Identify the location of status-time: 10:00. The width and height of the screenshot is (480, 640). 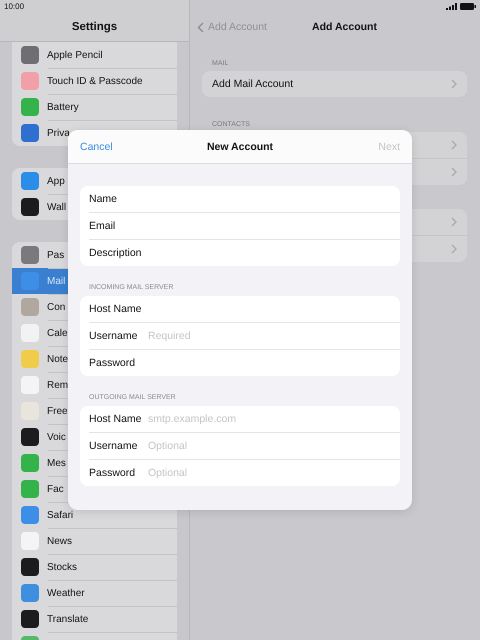
(15, 6).